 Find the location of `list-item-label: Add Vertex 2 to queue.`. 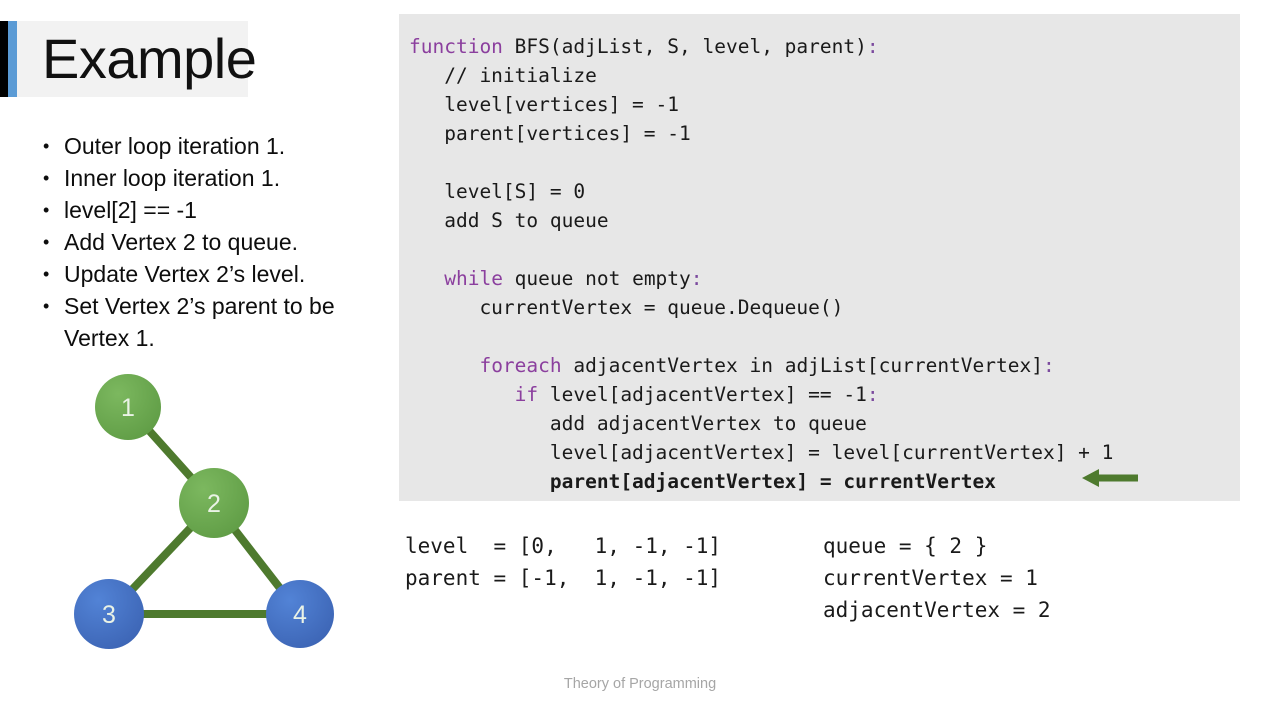

list-item-label: Add Vertex 2 to queue. is located at coordinates (181, 242).